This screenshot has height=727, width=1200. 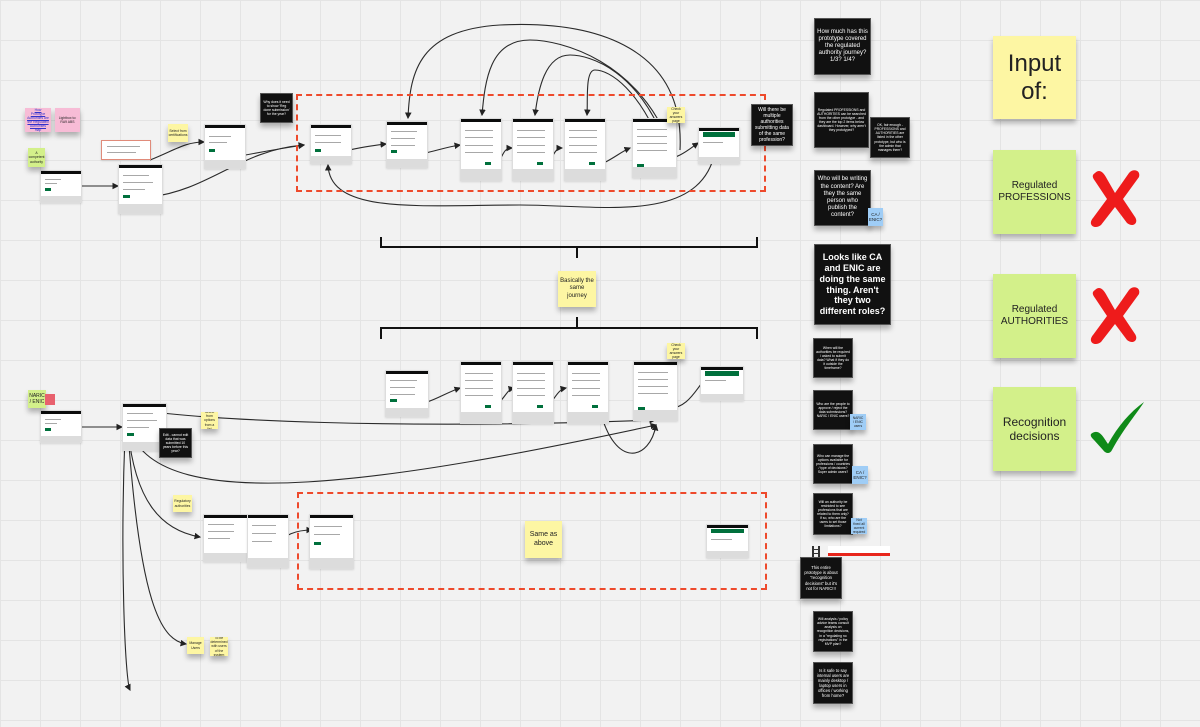 What do you see at coordinates (859, 551) in the screenshot?
I see `error-banner-screenshot` at bounding box center [859, 551].